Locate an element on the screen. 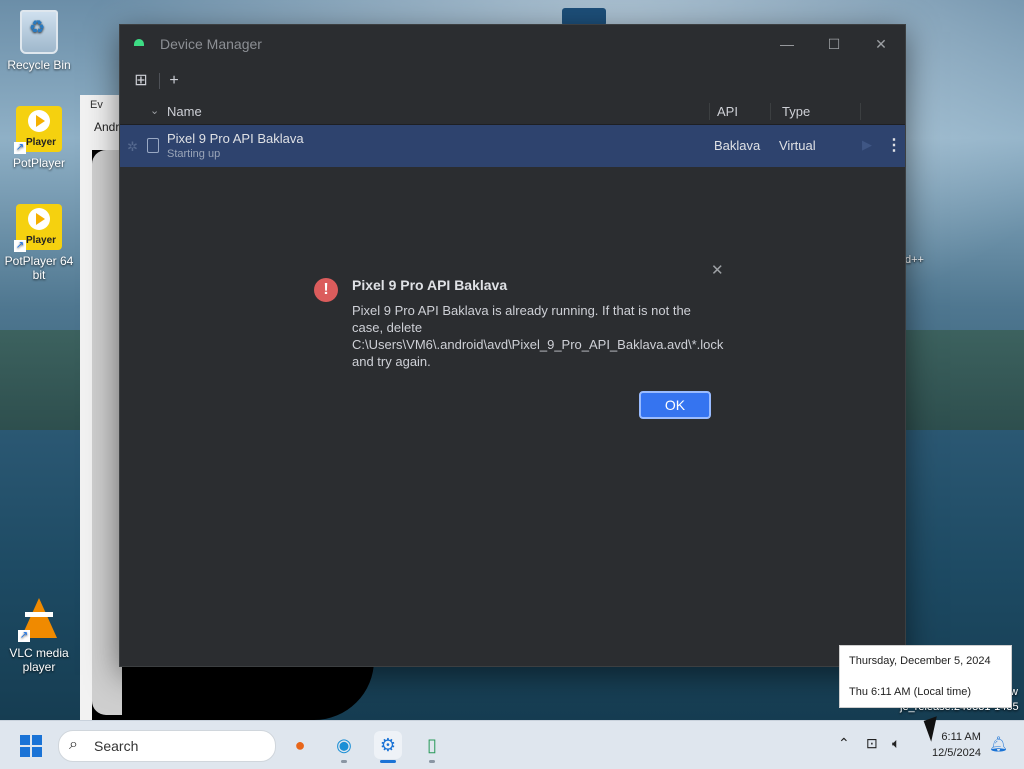 The height and width of the screenshot is (769, 1024). search-icon: ⌕ is located at coordinates (73, 744).